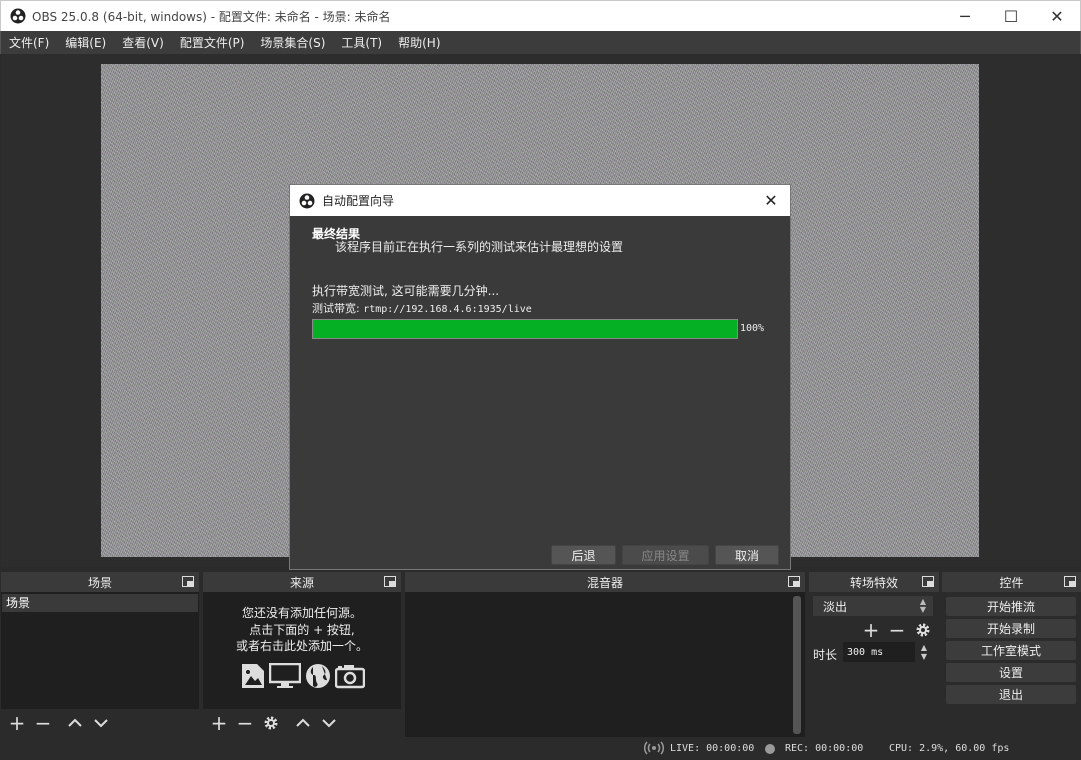 The image size is (1081, 760). Describe the element at coordinates (949, 748) in the screenshot. I see `cpu-fps: CPU: 2.9%, 60.00 fps` at that location.